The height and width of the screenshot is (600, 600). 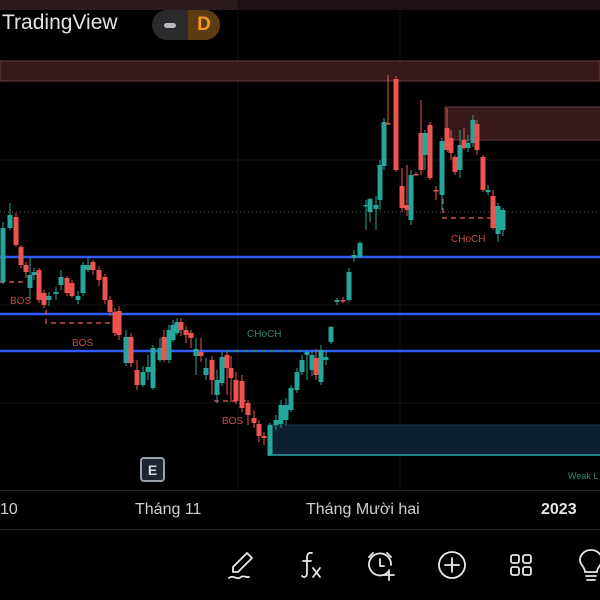 What do you see at coordinates (81, 317) in the screenshot?
I see `bos-dashed-line` at bounding box center [81, 317].